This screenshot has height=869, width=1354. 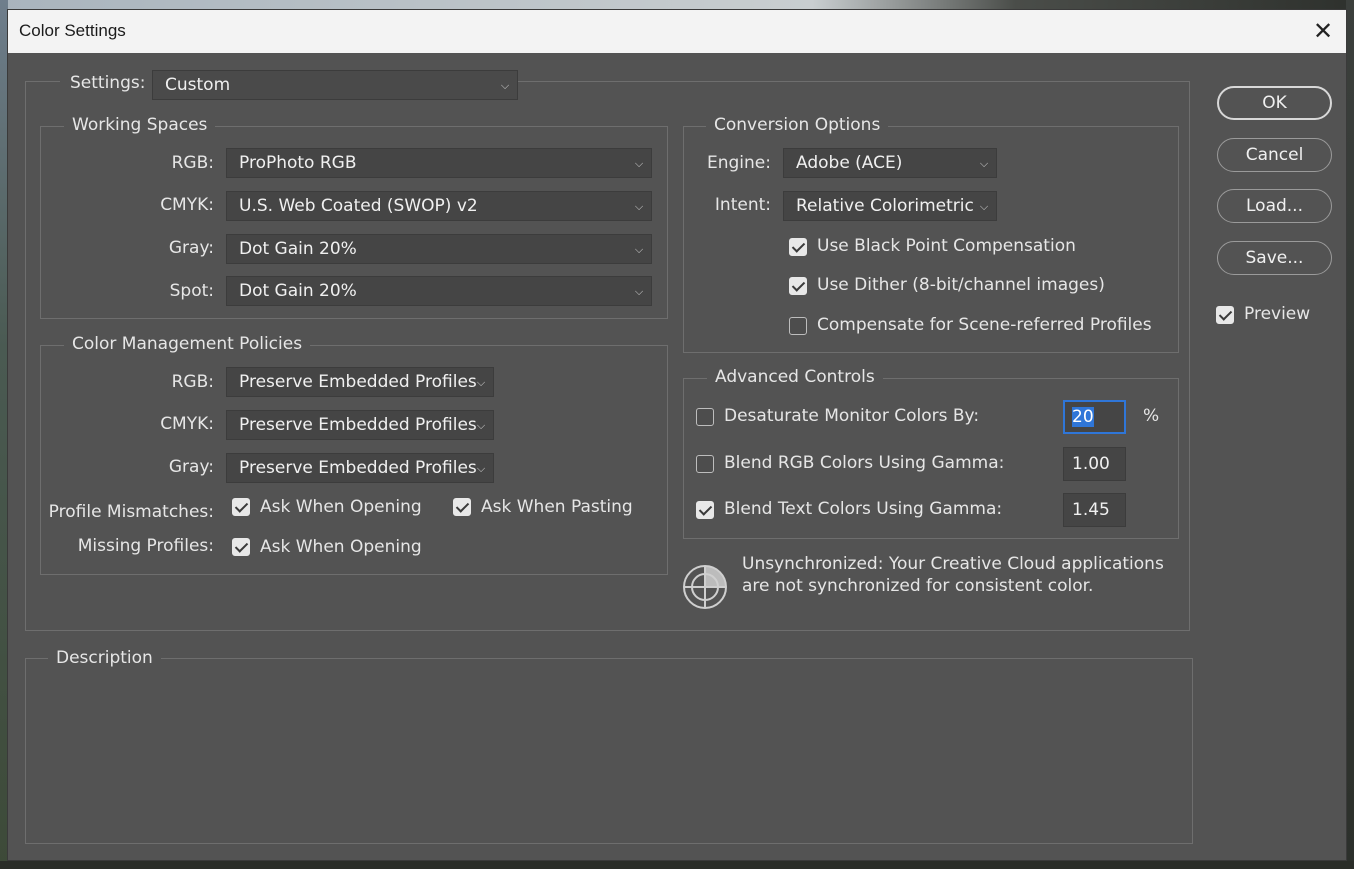 What do you see at coordinates (140, 125) in the screenshot?
I see `working-spaces-title: Working Spaces` at bounding box center [140, 125].